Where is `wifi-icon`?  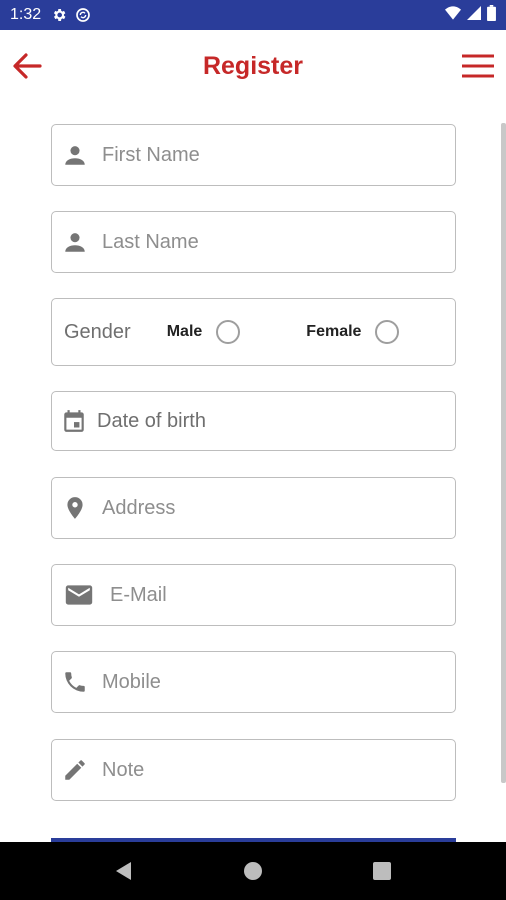 wifi-icon is located at coordinates (453, 15).